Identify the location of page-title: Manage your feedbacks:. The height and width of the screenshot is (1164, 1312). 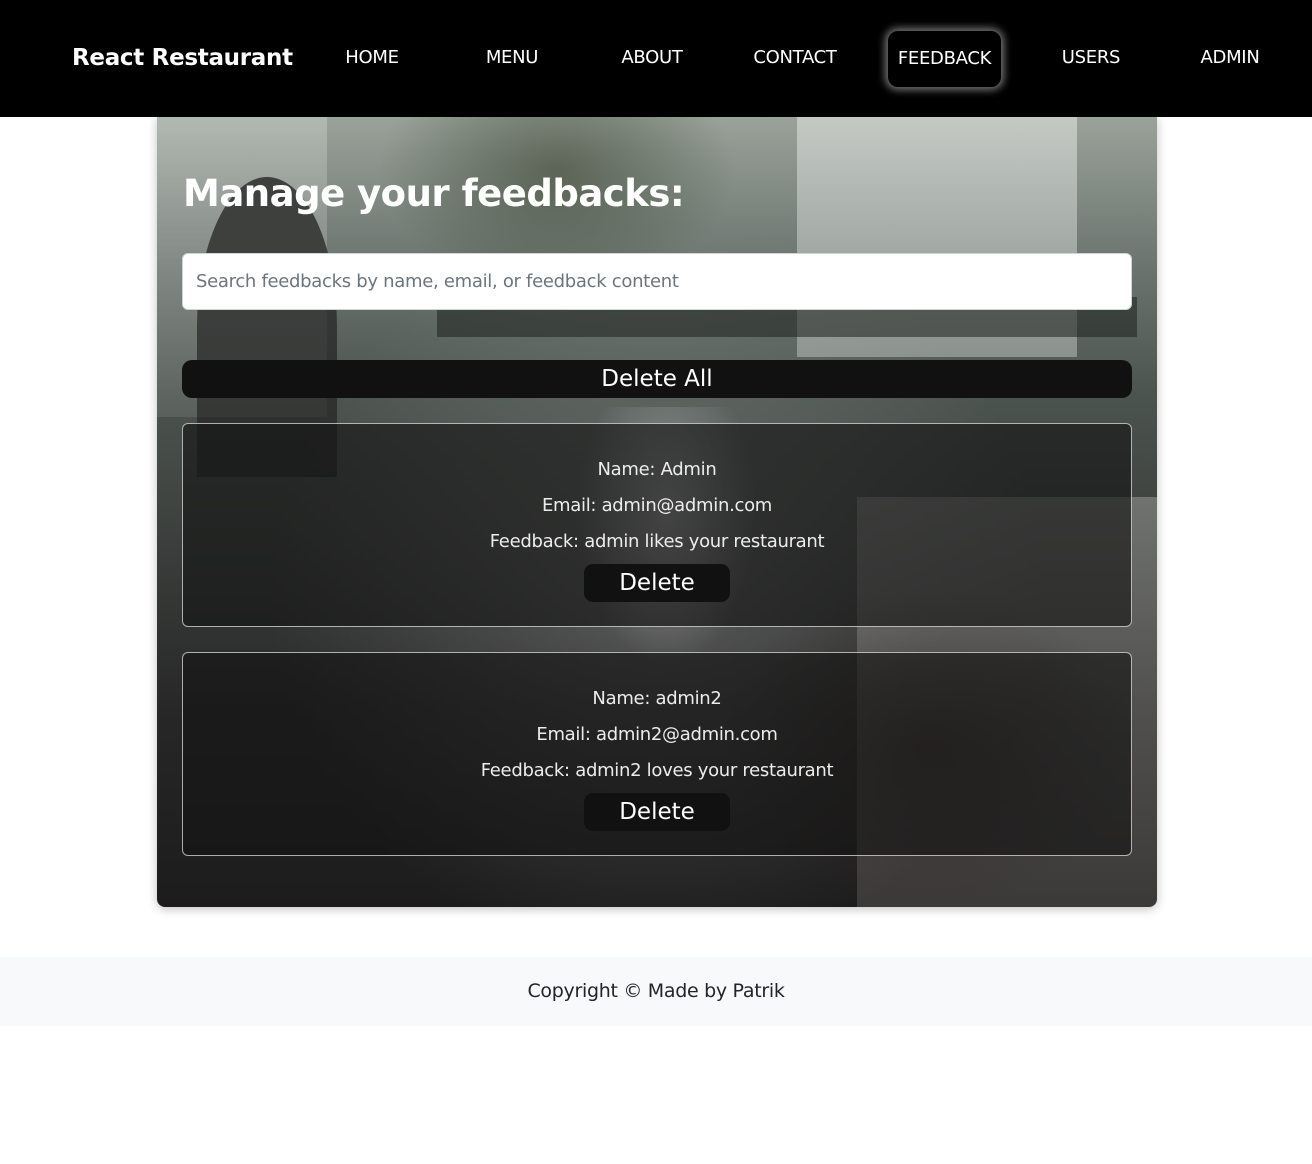
(434, 193).